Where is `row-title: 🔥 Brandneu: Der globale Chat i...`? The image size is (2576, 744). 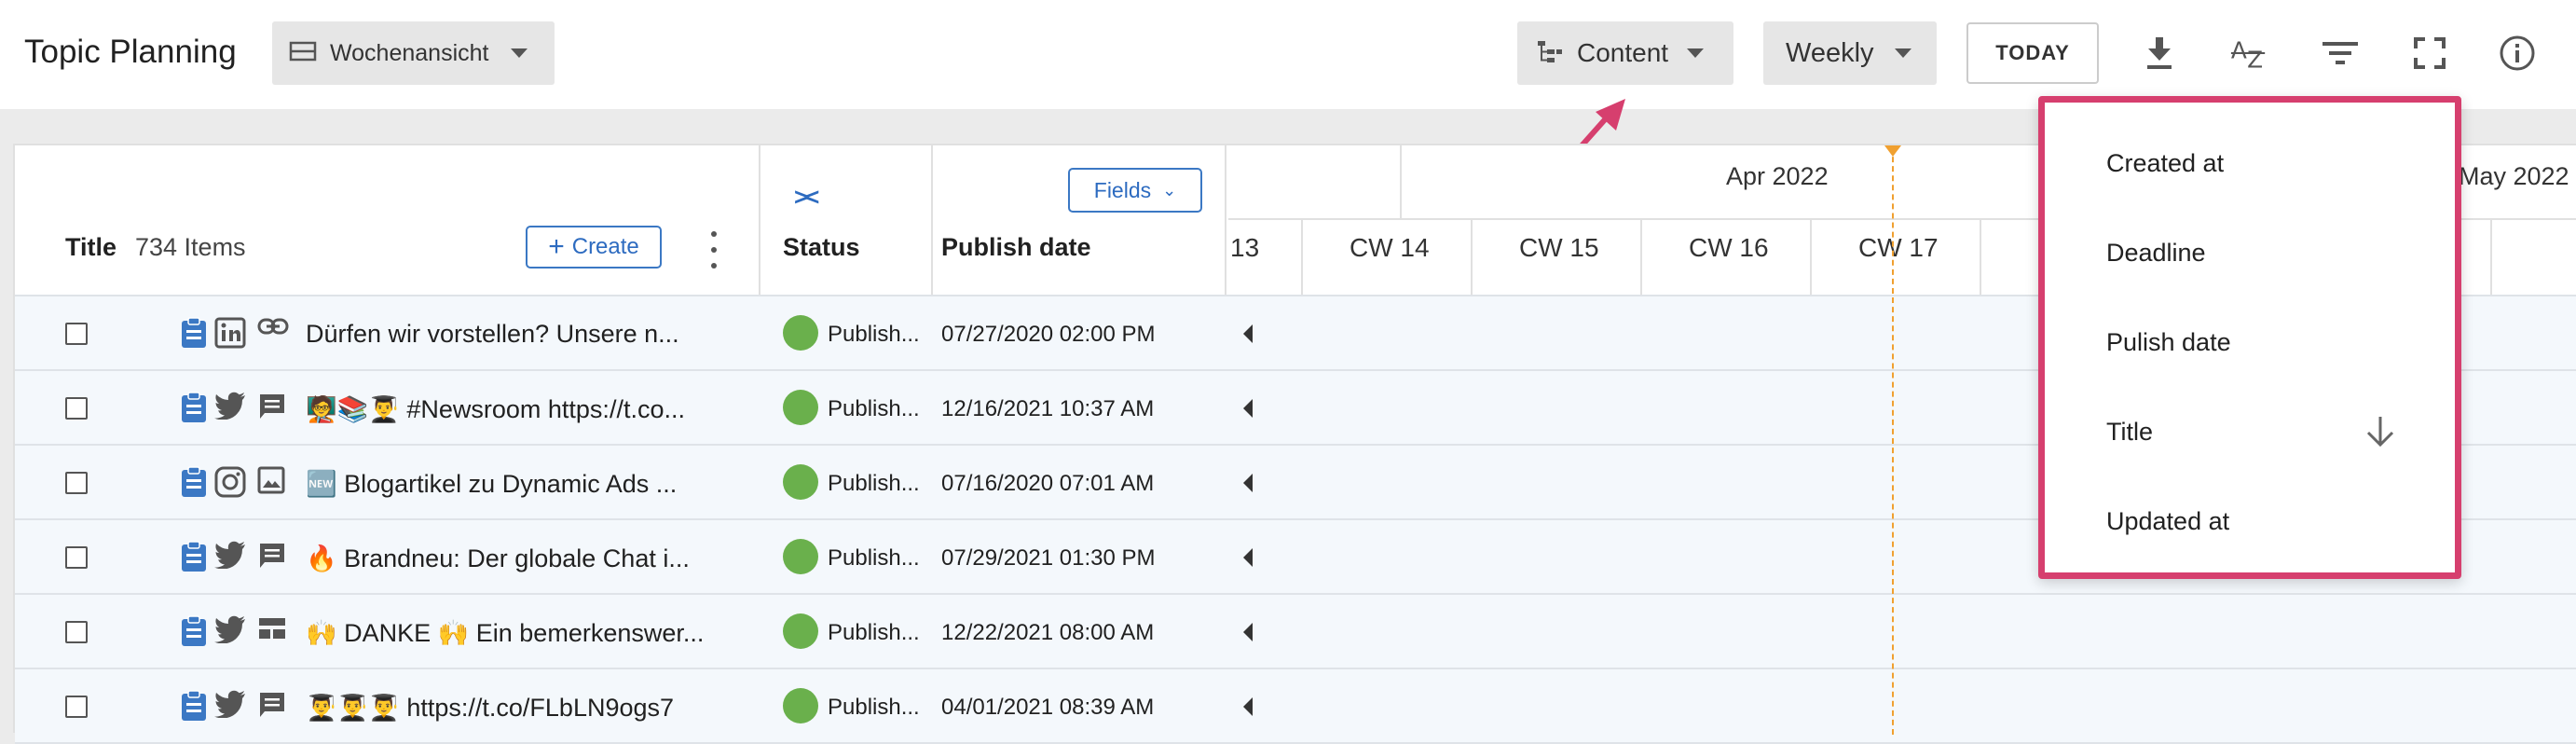
row-title: 🔥 Brandneu: Der globale Chat i... is located at coordinates (506, 558).